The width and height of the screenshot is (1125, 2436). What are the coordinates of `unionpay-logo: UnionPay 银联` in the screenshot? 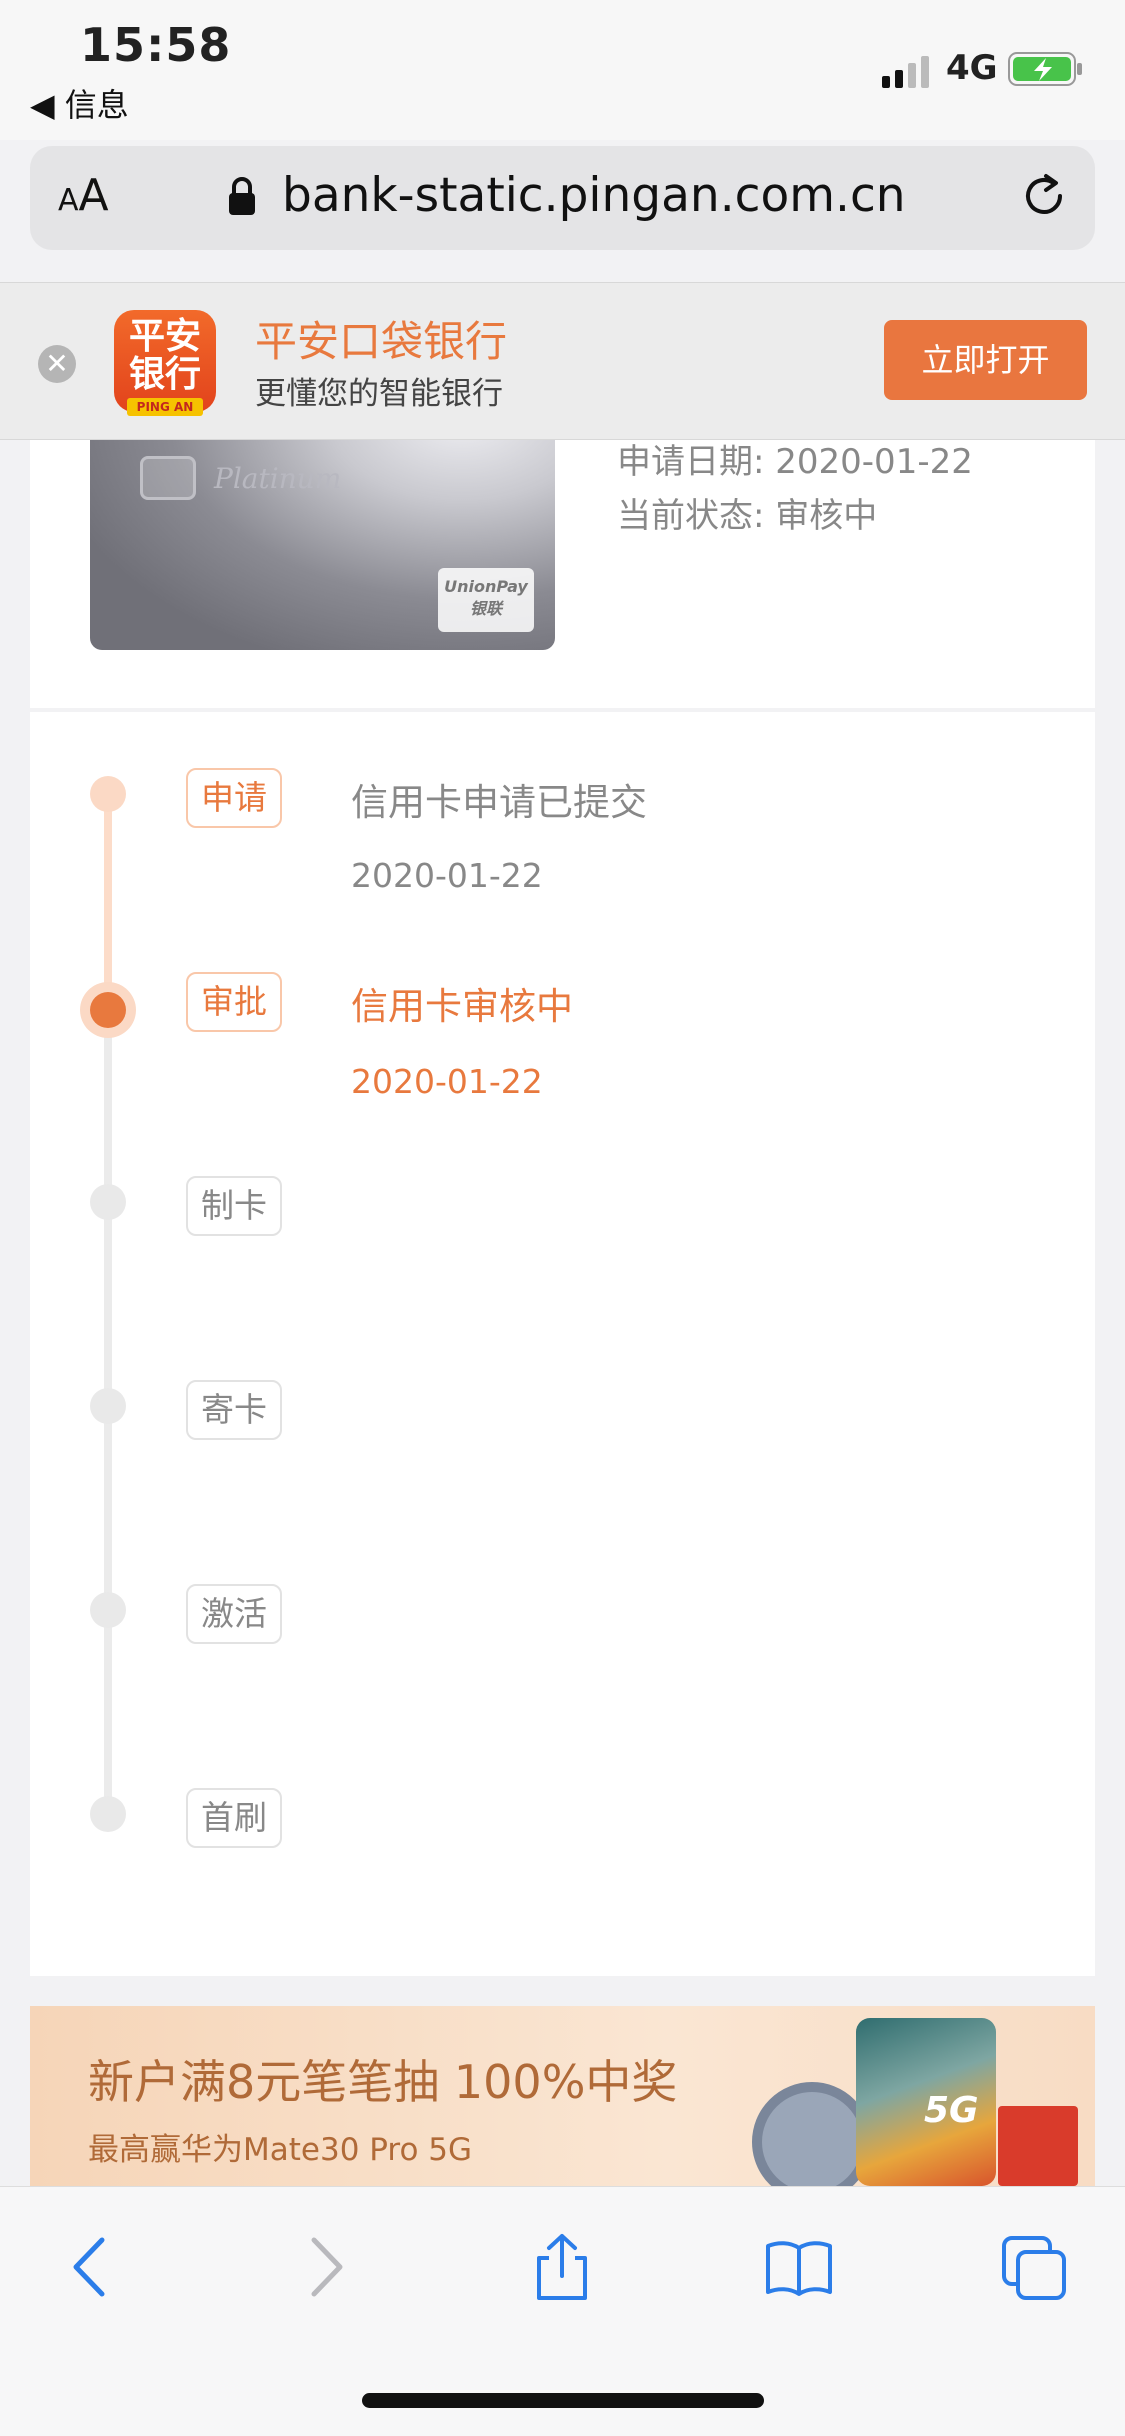 It's located at (486, 600).